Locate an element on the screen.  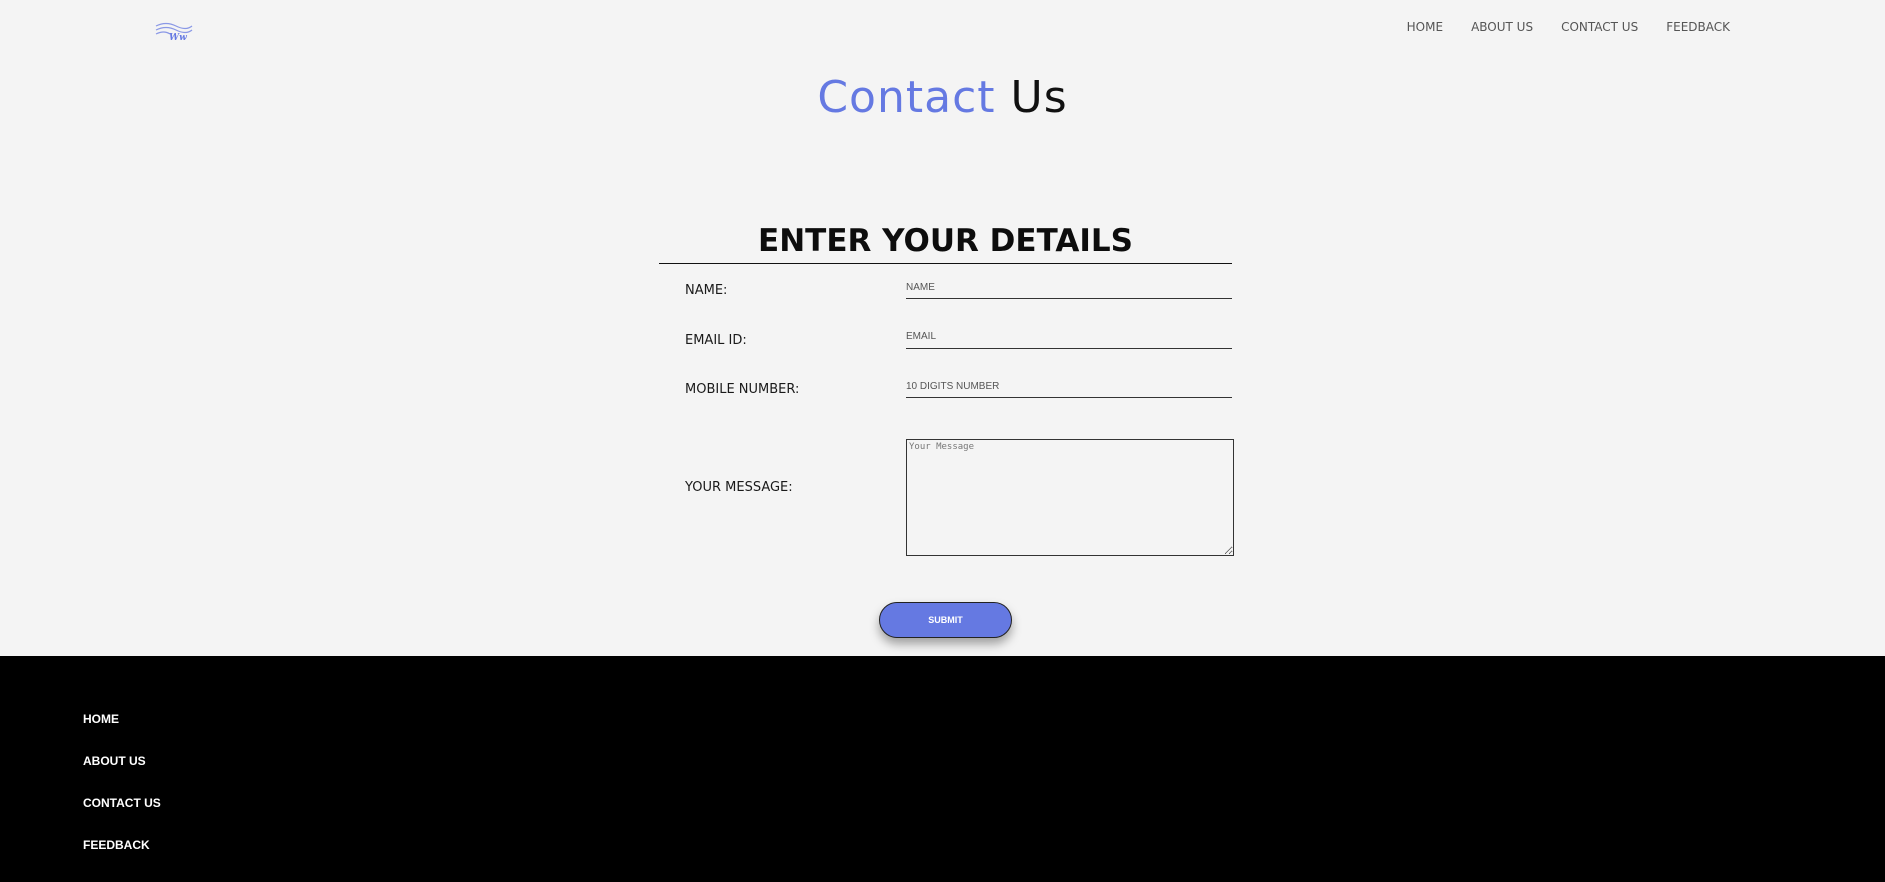
name-row: NAME: is located at coordinates (945, 289).